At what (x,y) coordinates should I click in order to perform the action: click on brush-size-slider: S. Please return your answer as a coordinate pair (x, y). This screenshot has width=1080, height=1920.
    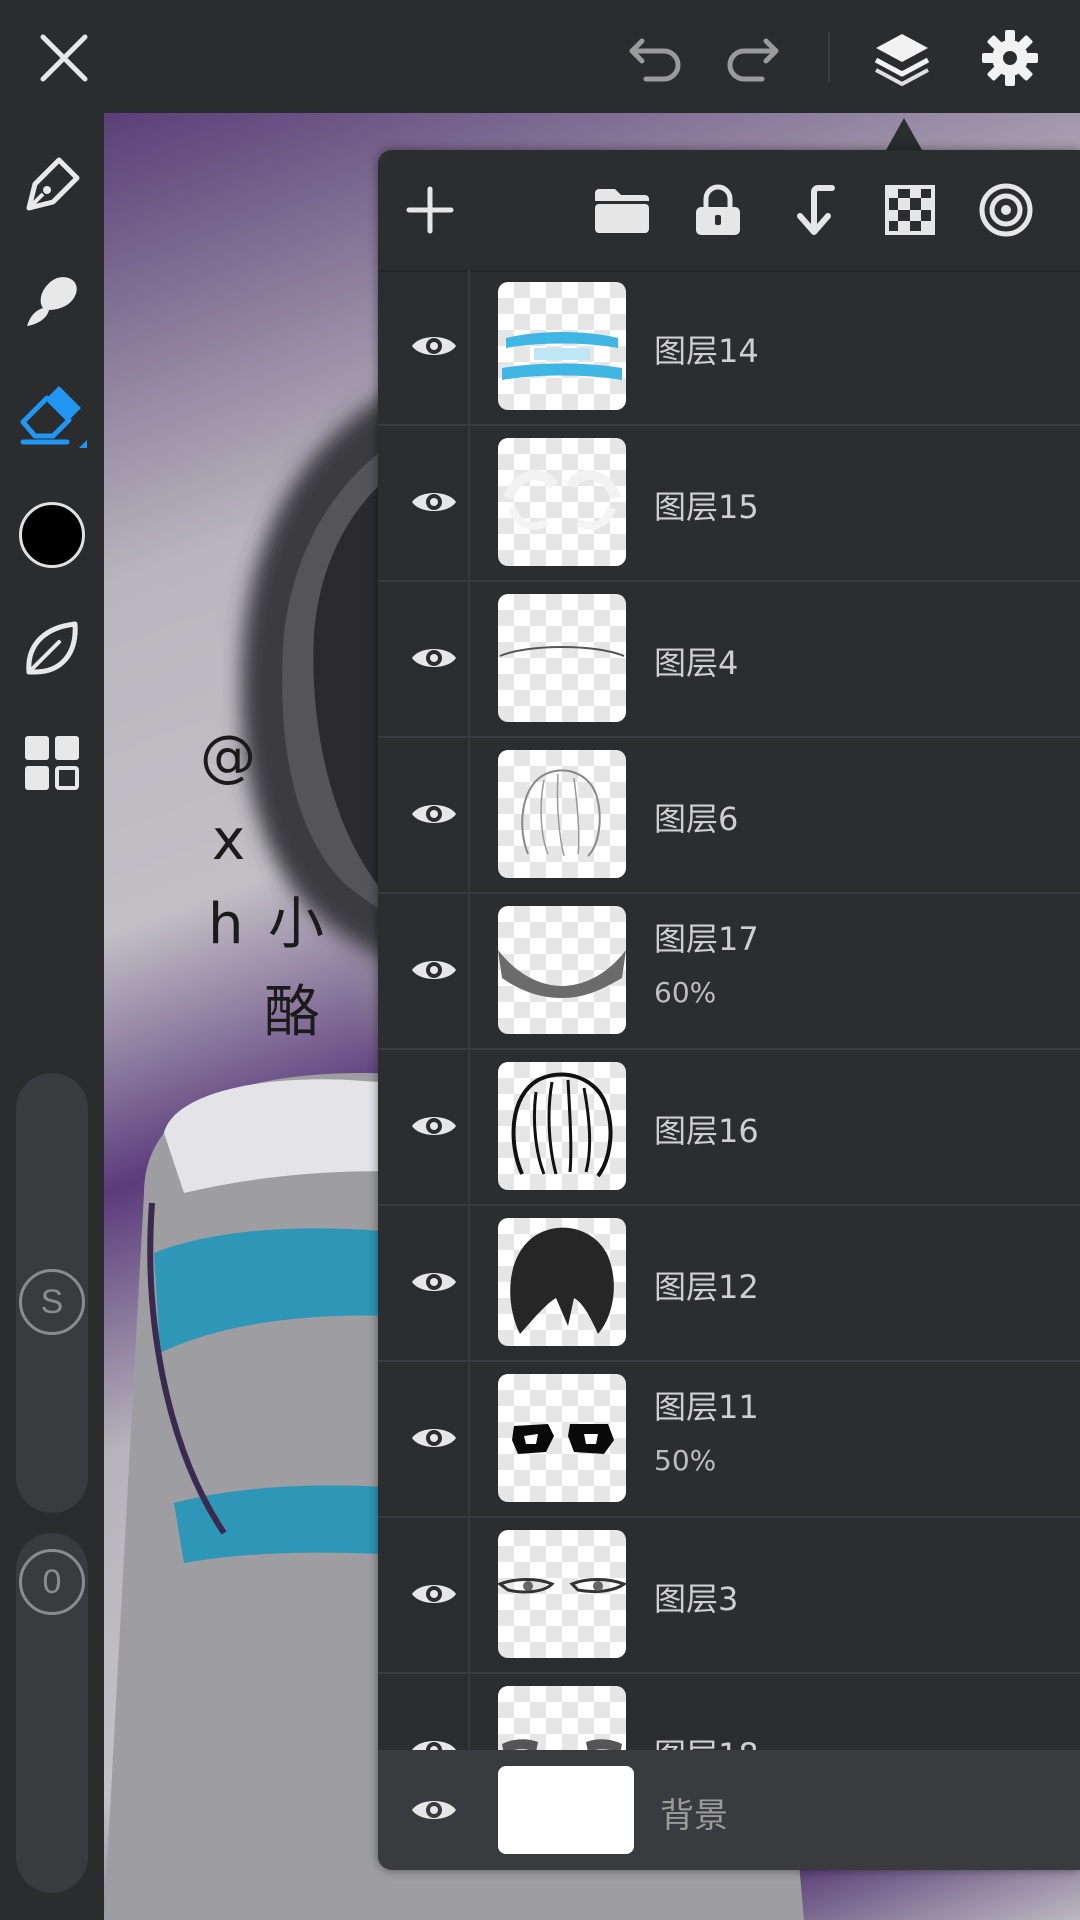
    Looking at the image, I should click on (52, 1293).